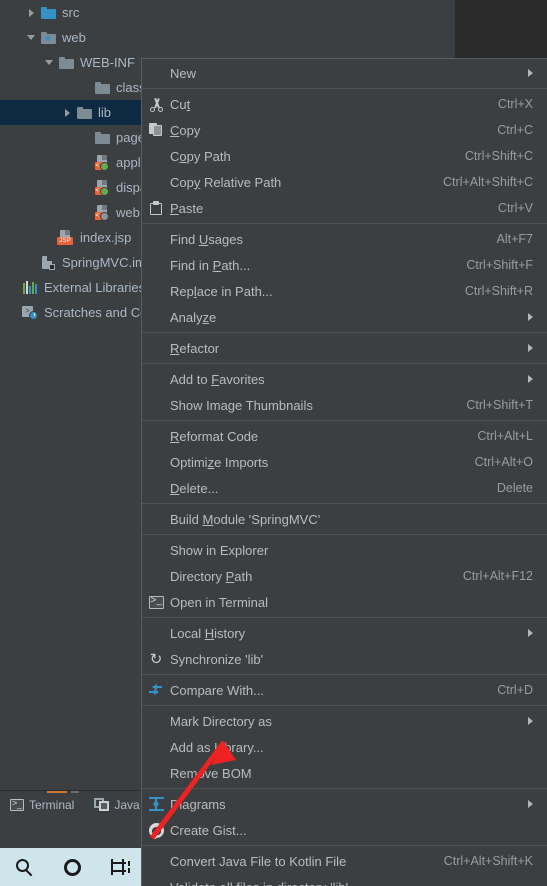 Image resolution: width=547 pixels, height=886 pixels. I want to click on menu-item-copy-relative-path: Copy Relative Path Ctrl+Alt+Shift+C, so click(344, 182).